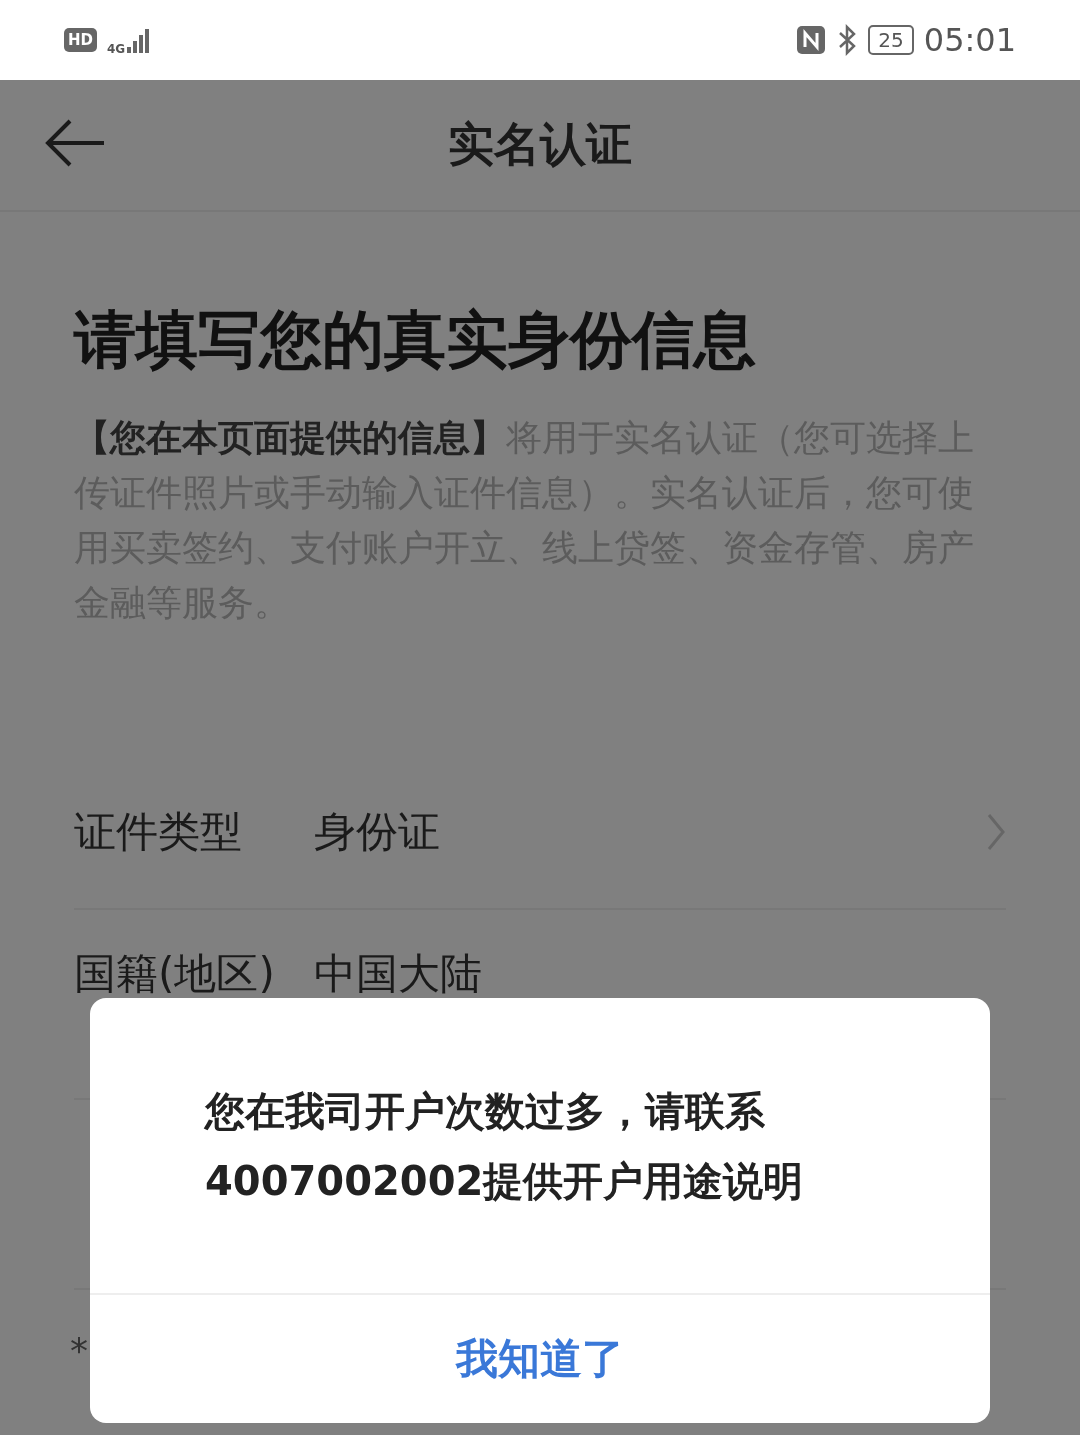 This screenshot has width=1080, height=1435. I want to click on hd-badge: HD, so click(80, 40).